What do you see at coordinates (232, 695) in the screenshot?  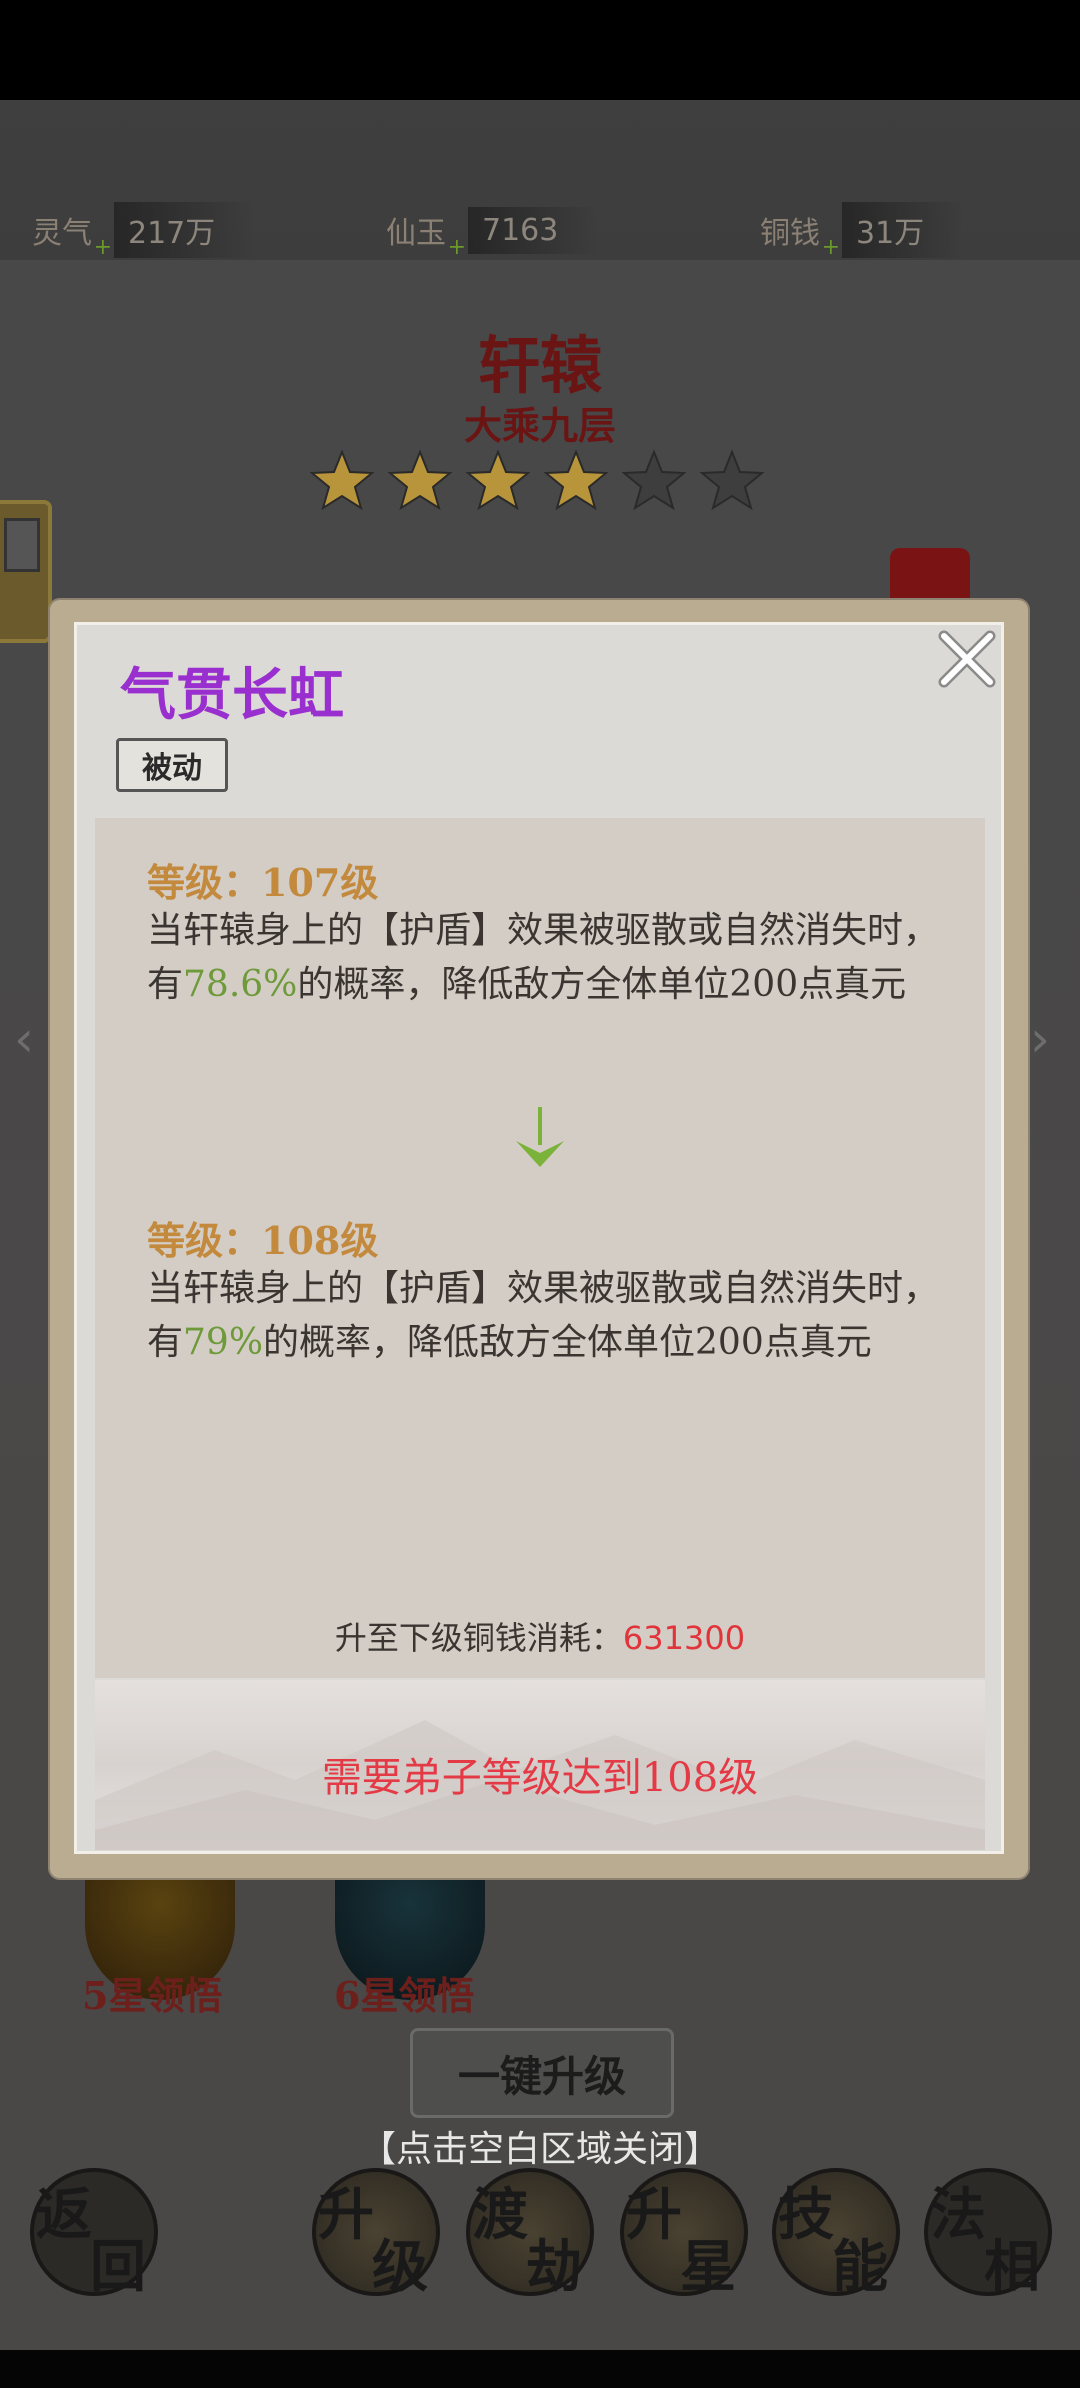 I see `skill-title: 气贯长虹` at bounding box center [232, 695].